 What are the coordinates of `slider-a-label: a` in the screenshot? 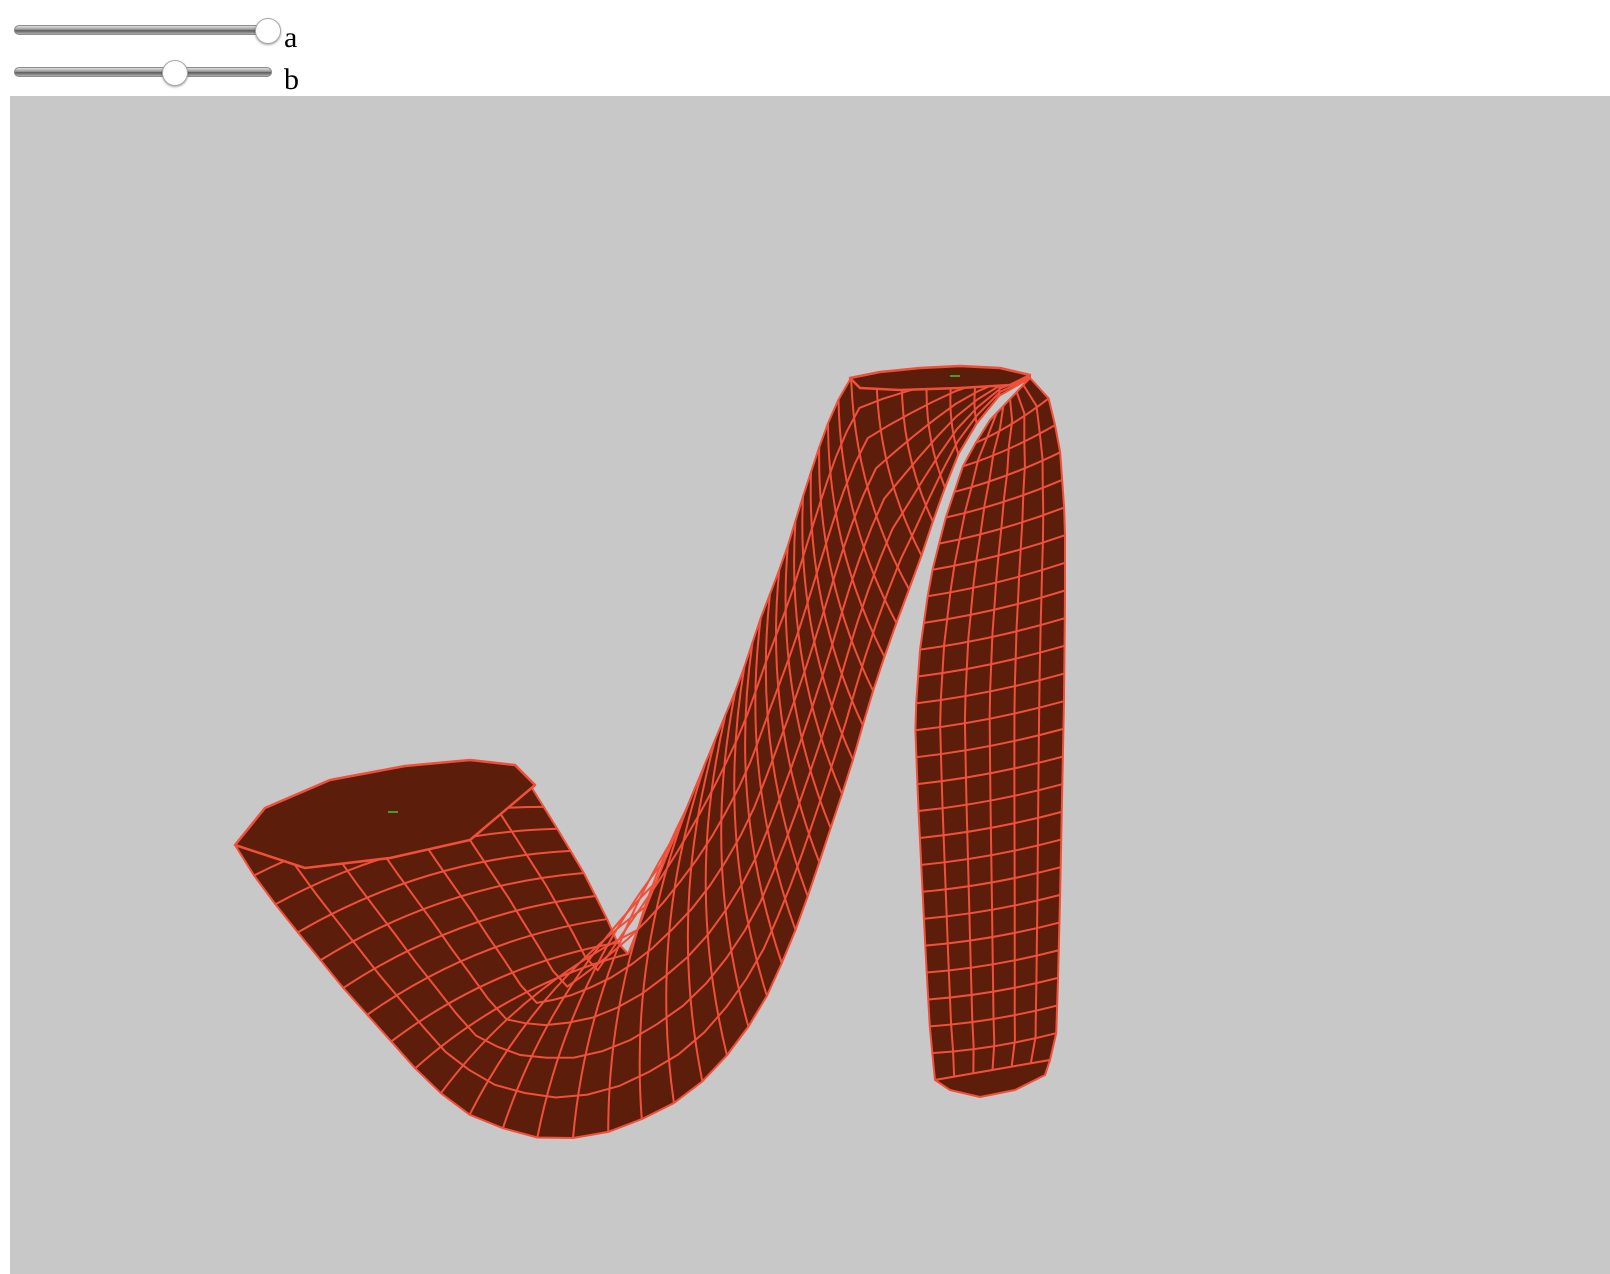 It's located at (291, 37).